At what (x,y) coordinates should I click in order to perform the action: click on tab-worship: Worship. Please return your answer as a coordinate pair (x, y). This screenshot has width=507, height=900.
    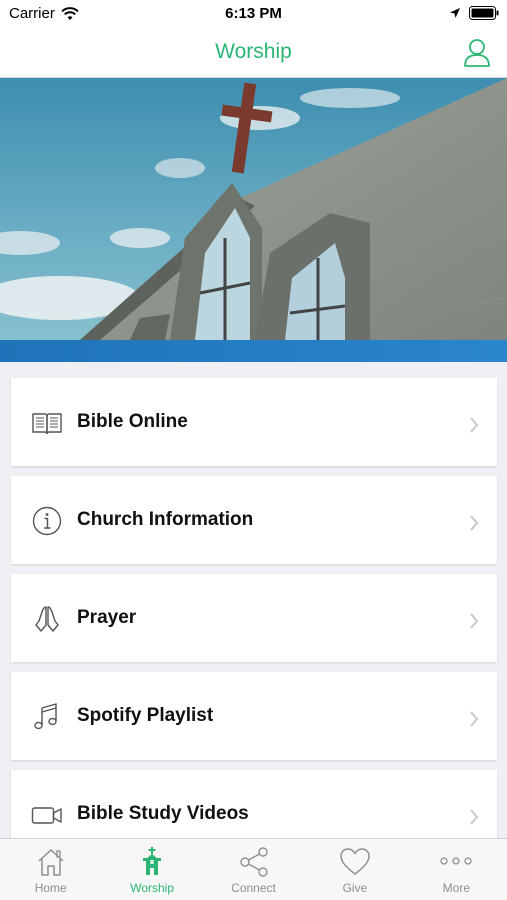
    Looking at the image, I should click on (151, 869).